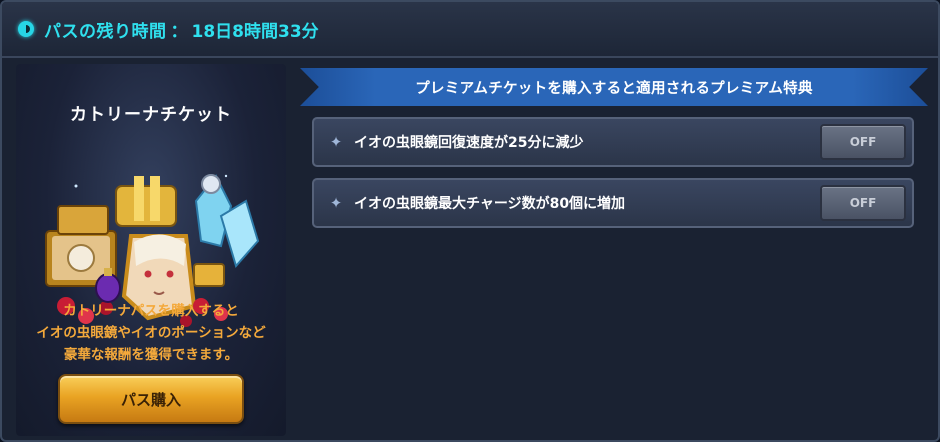 This screenshot has width=940, height=442. Describe the element at coordinates (151, 355) in the screenshot. I see `description-line: 豪華な報酬を獲得できます。` at that location.